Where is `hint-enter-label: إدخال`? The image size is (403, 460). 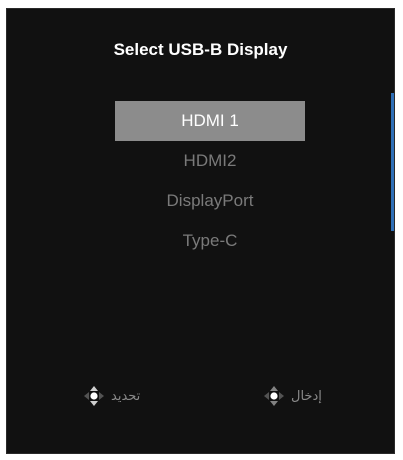
hint-enter-label: إدخال is located at coordinates (306, 396).